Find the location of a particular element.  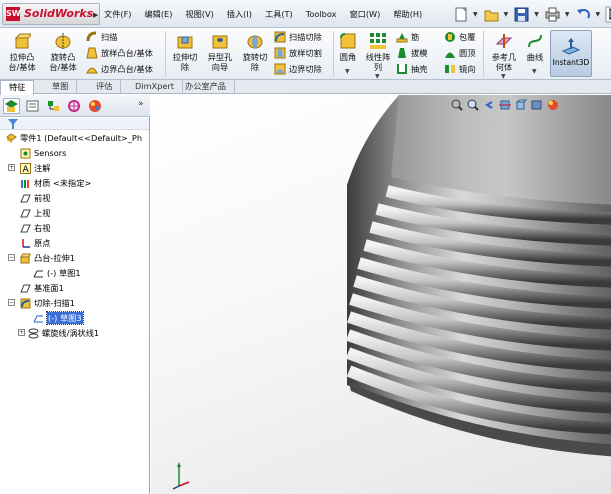

tree-item-front-plane: 前视 is located at coordinates (35, 198).